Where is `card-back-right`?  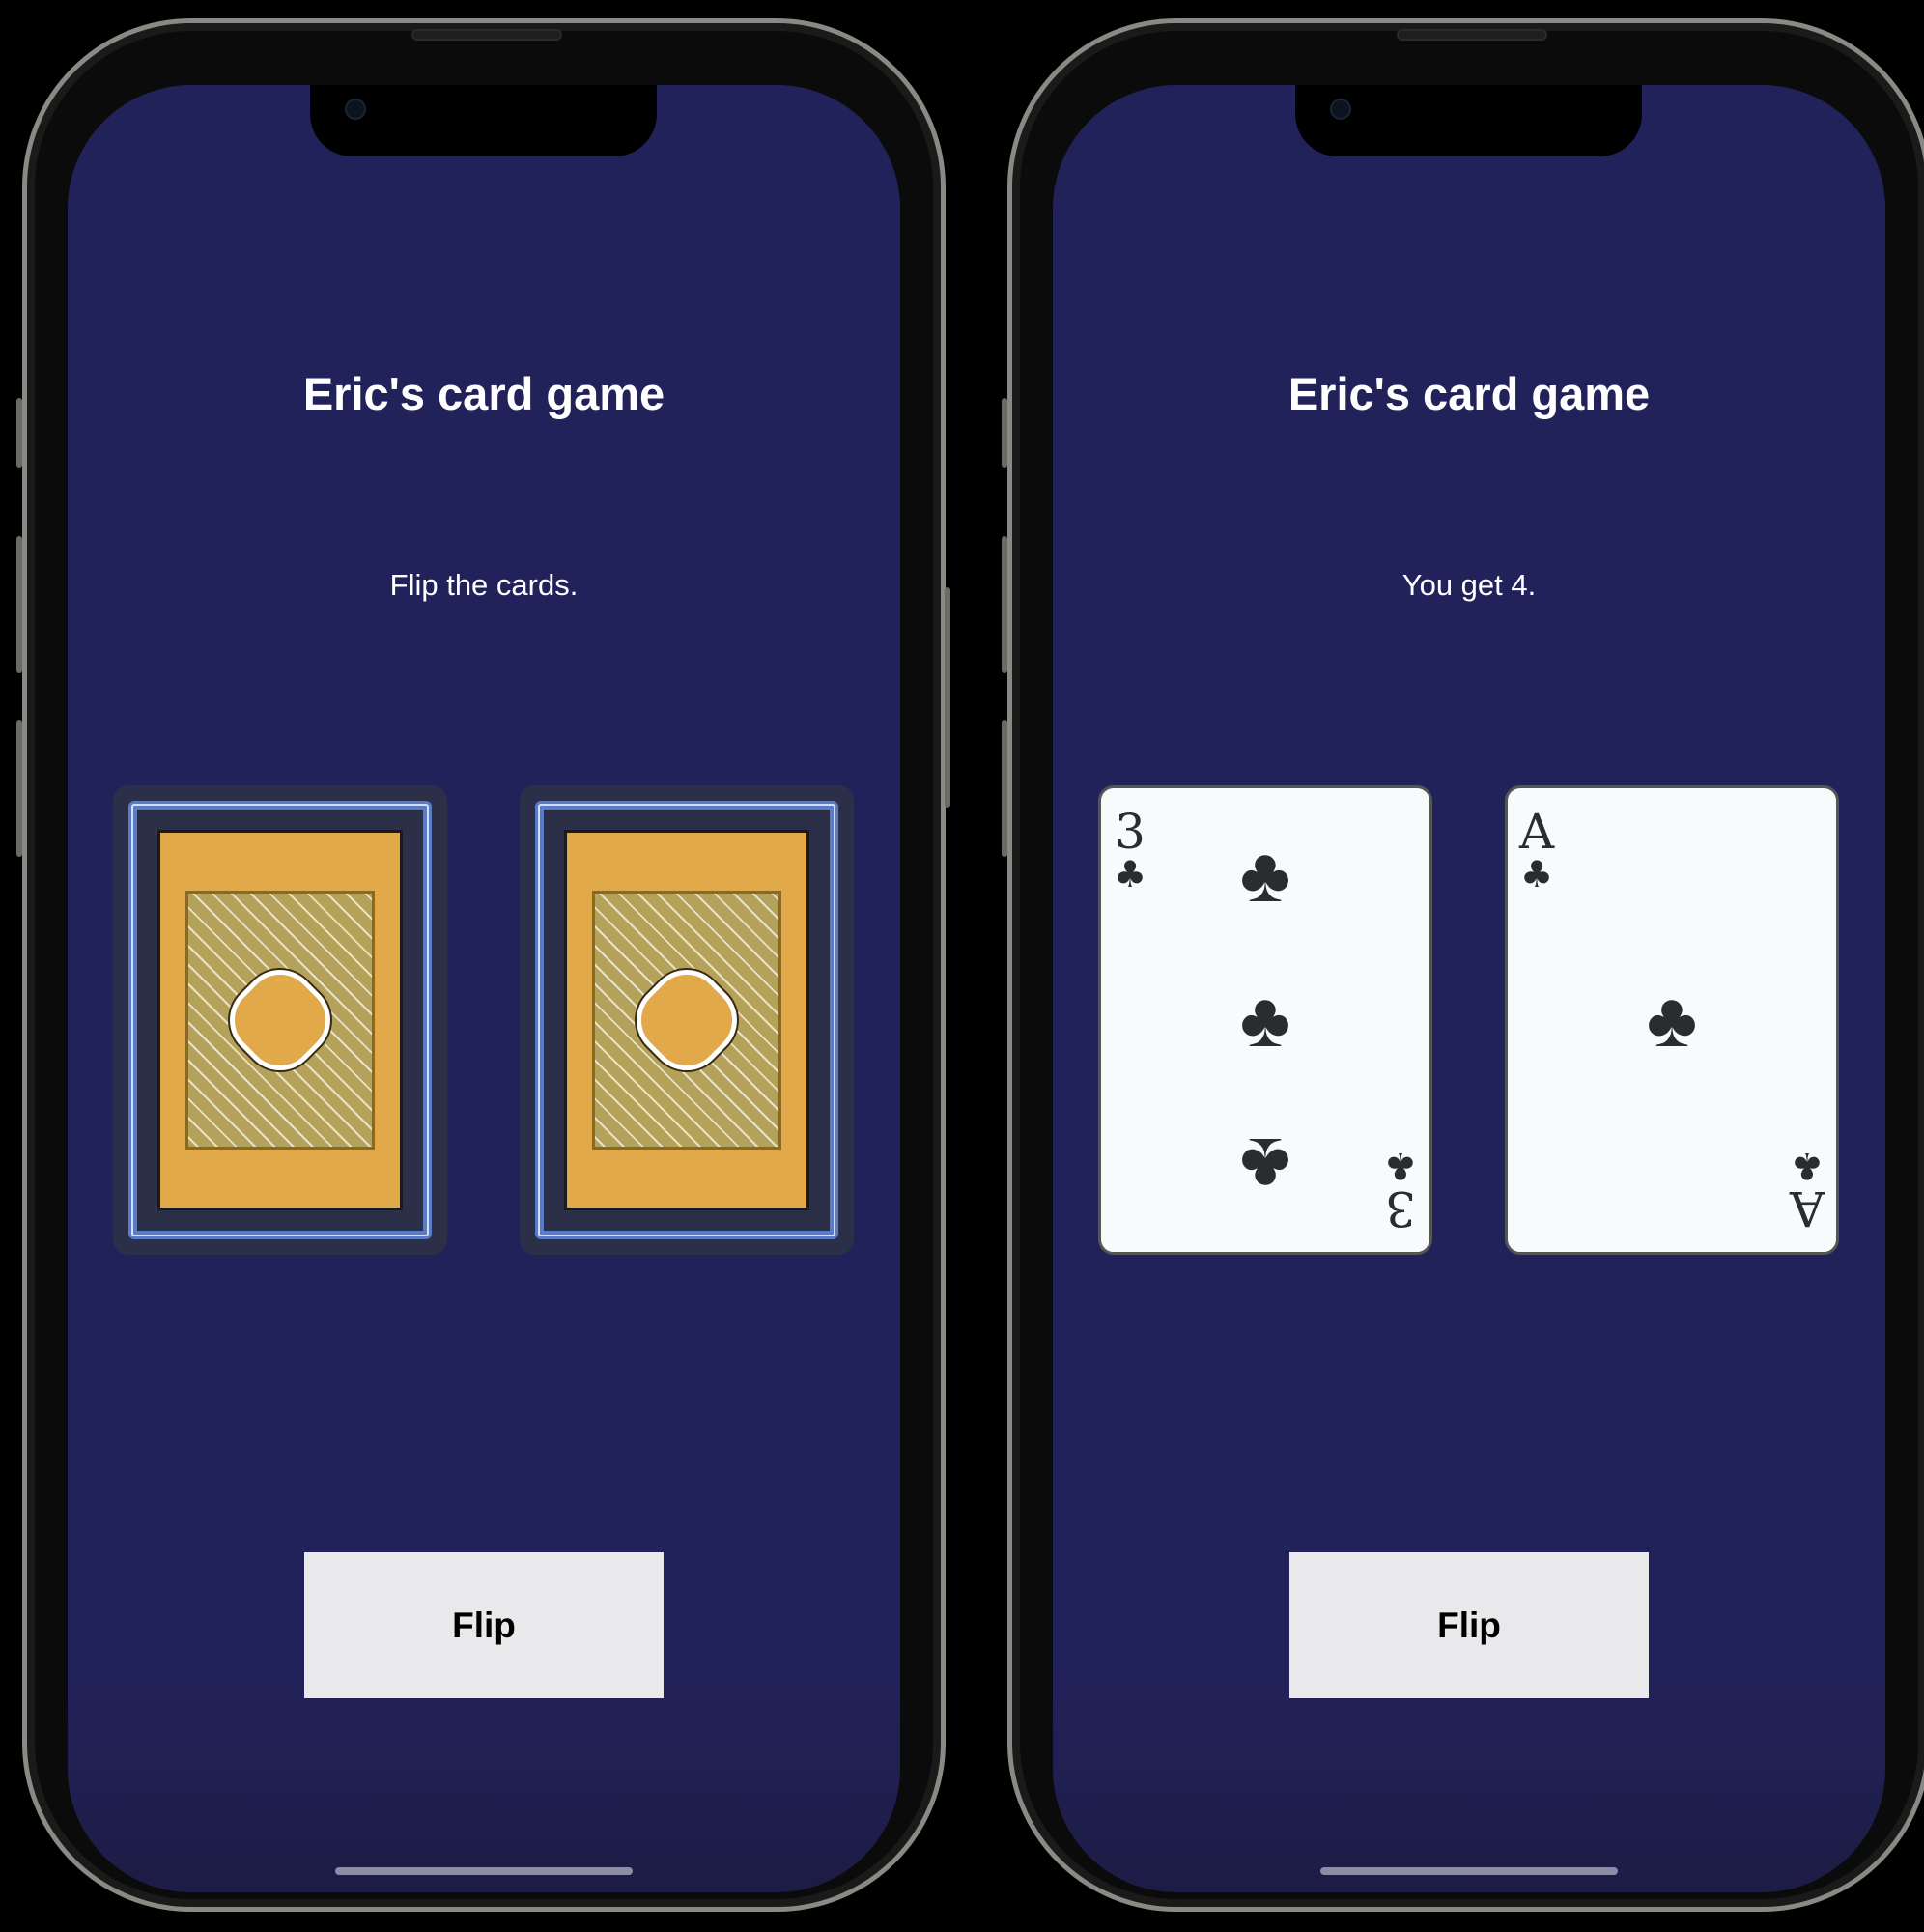 card-back-right is located at coordinates (687, 1020).